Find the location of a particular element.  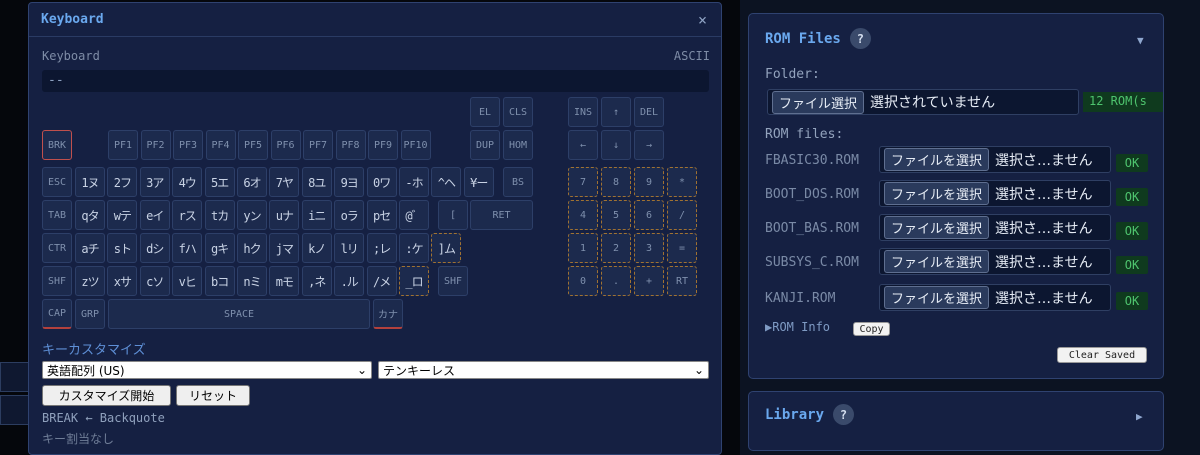

numpad-key: 9 is located at coordinates (649, 182).